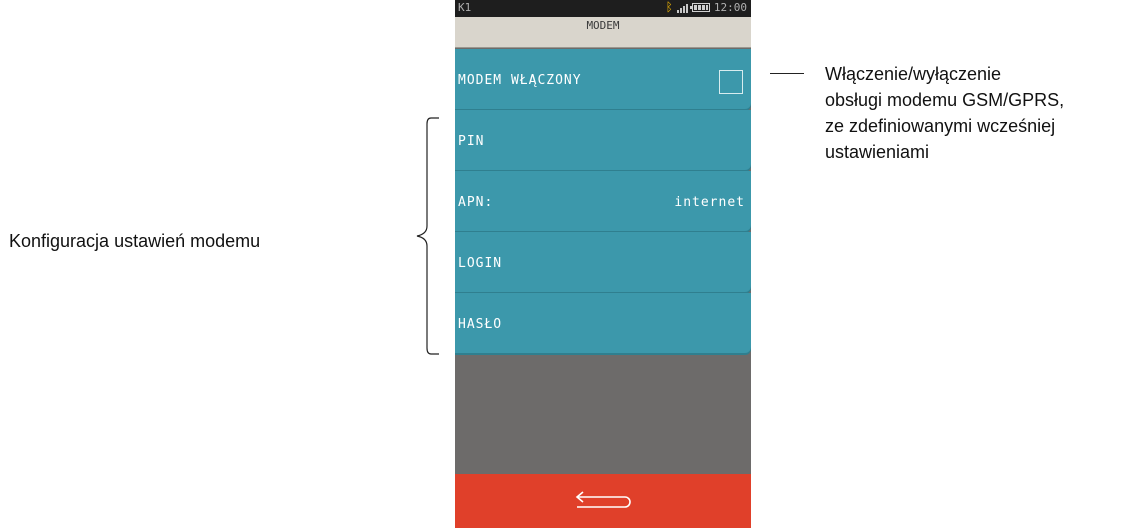 The height and width of the screenshot is (528, 1143). I want to click on menu-item-label: HASŁO, so click(480, 324).